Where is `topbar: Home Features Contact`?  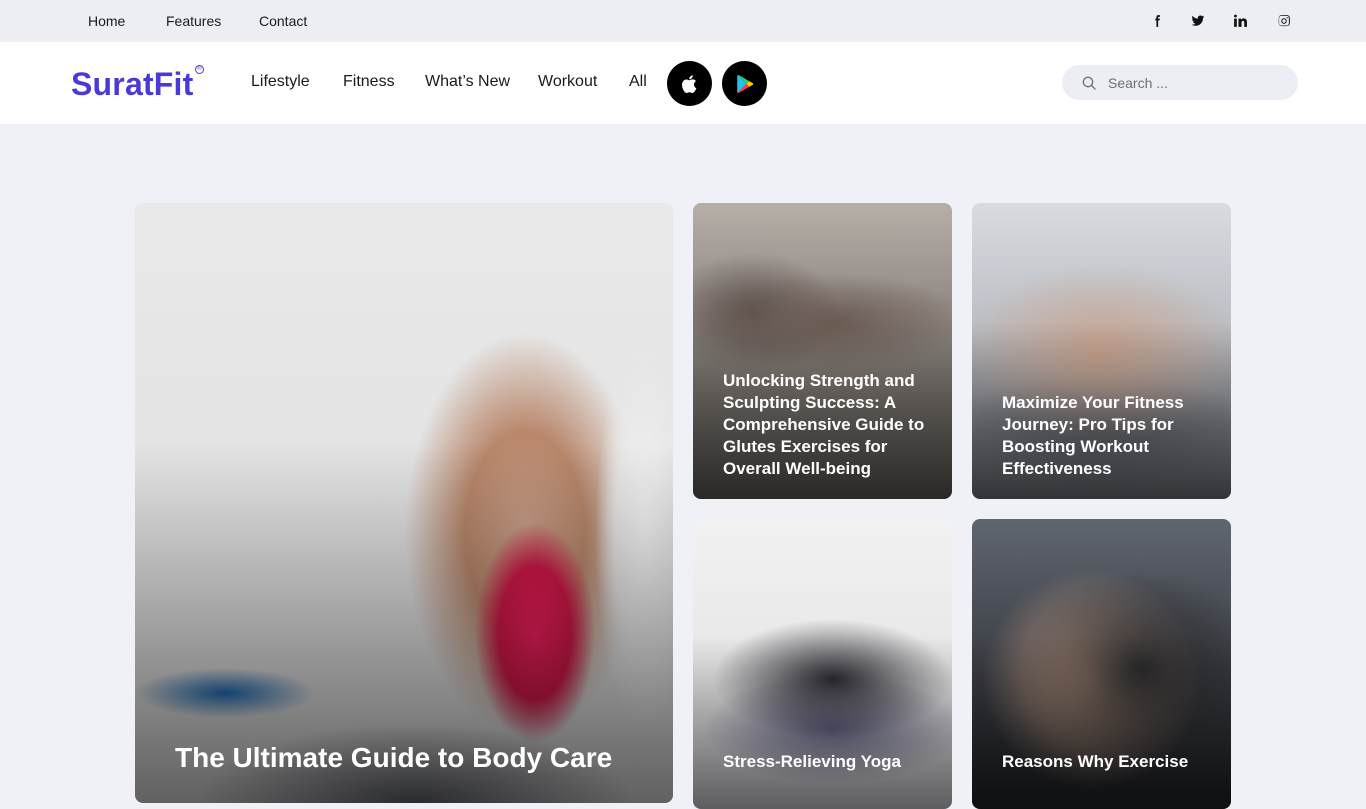 topbar: Home Features Contact is located at coordinates (683, 21).